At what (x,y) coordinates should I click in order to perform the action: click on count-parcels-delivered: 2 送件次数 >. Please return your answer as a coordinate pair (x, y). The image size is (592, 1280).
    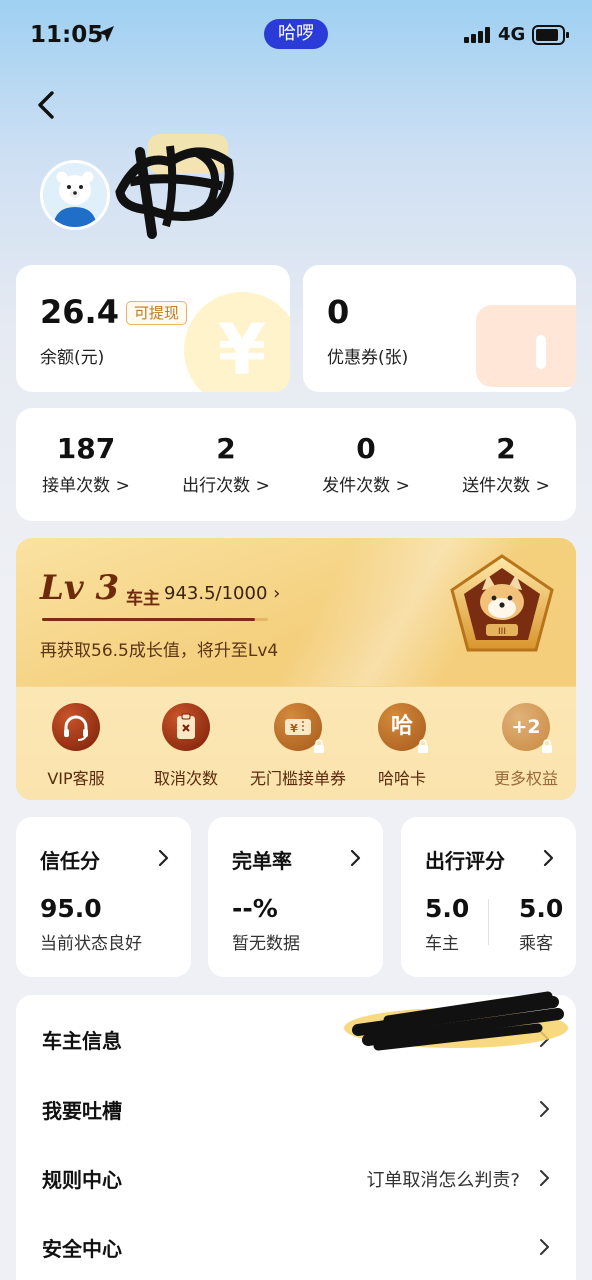
    Looking at the image, I should click on (506, 464).